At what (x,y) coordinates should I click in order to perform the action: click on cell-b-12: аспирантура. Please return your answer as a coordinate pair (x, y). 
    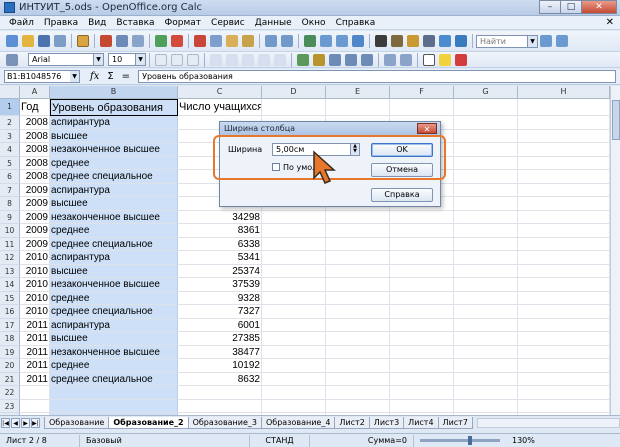
    Looking at the image, I should click on (114, 258).